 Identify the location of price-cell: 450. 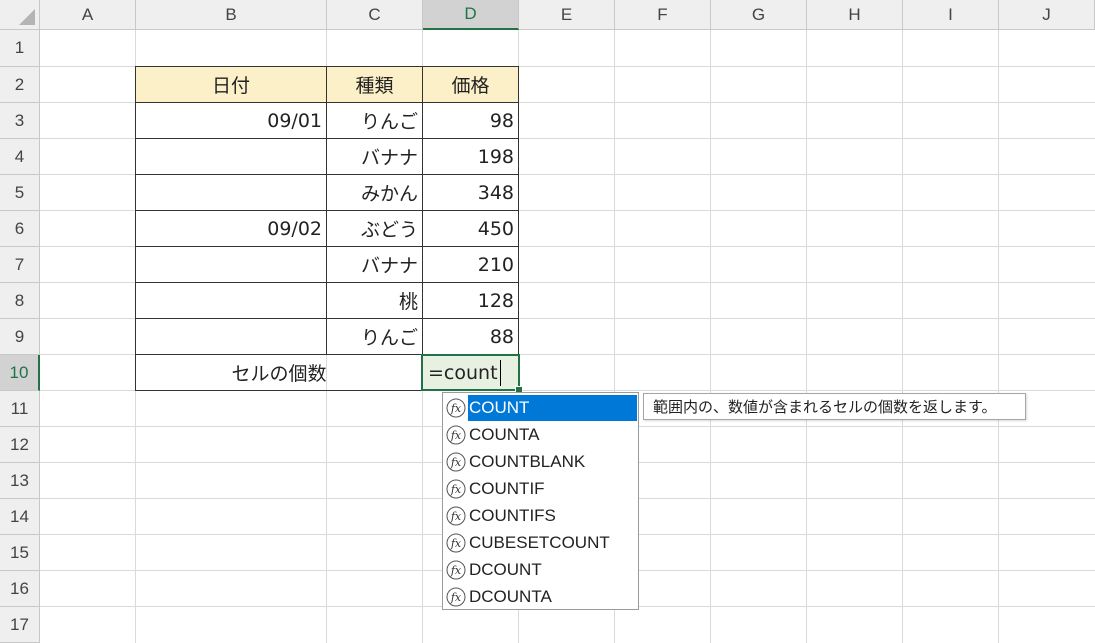
(471, 229).